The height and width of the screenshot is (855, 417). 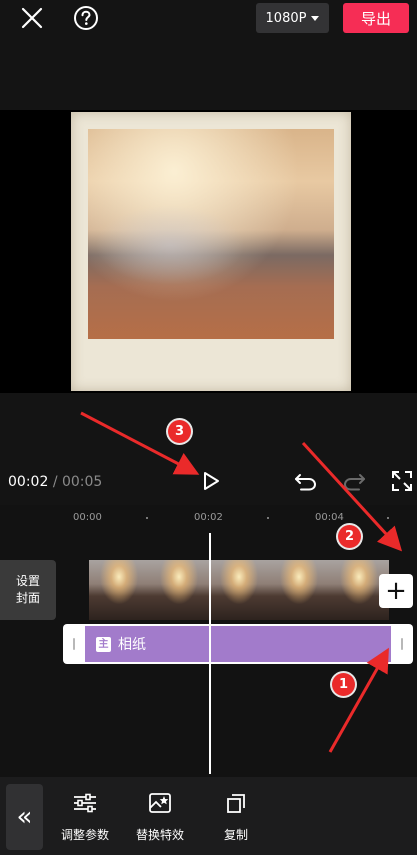 I want to click on ruler-tick-label: 00:02, so click(x=208, y=517).